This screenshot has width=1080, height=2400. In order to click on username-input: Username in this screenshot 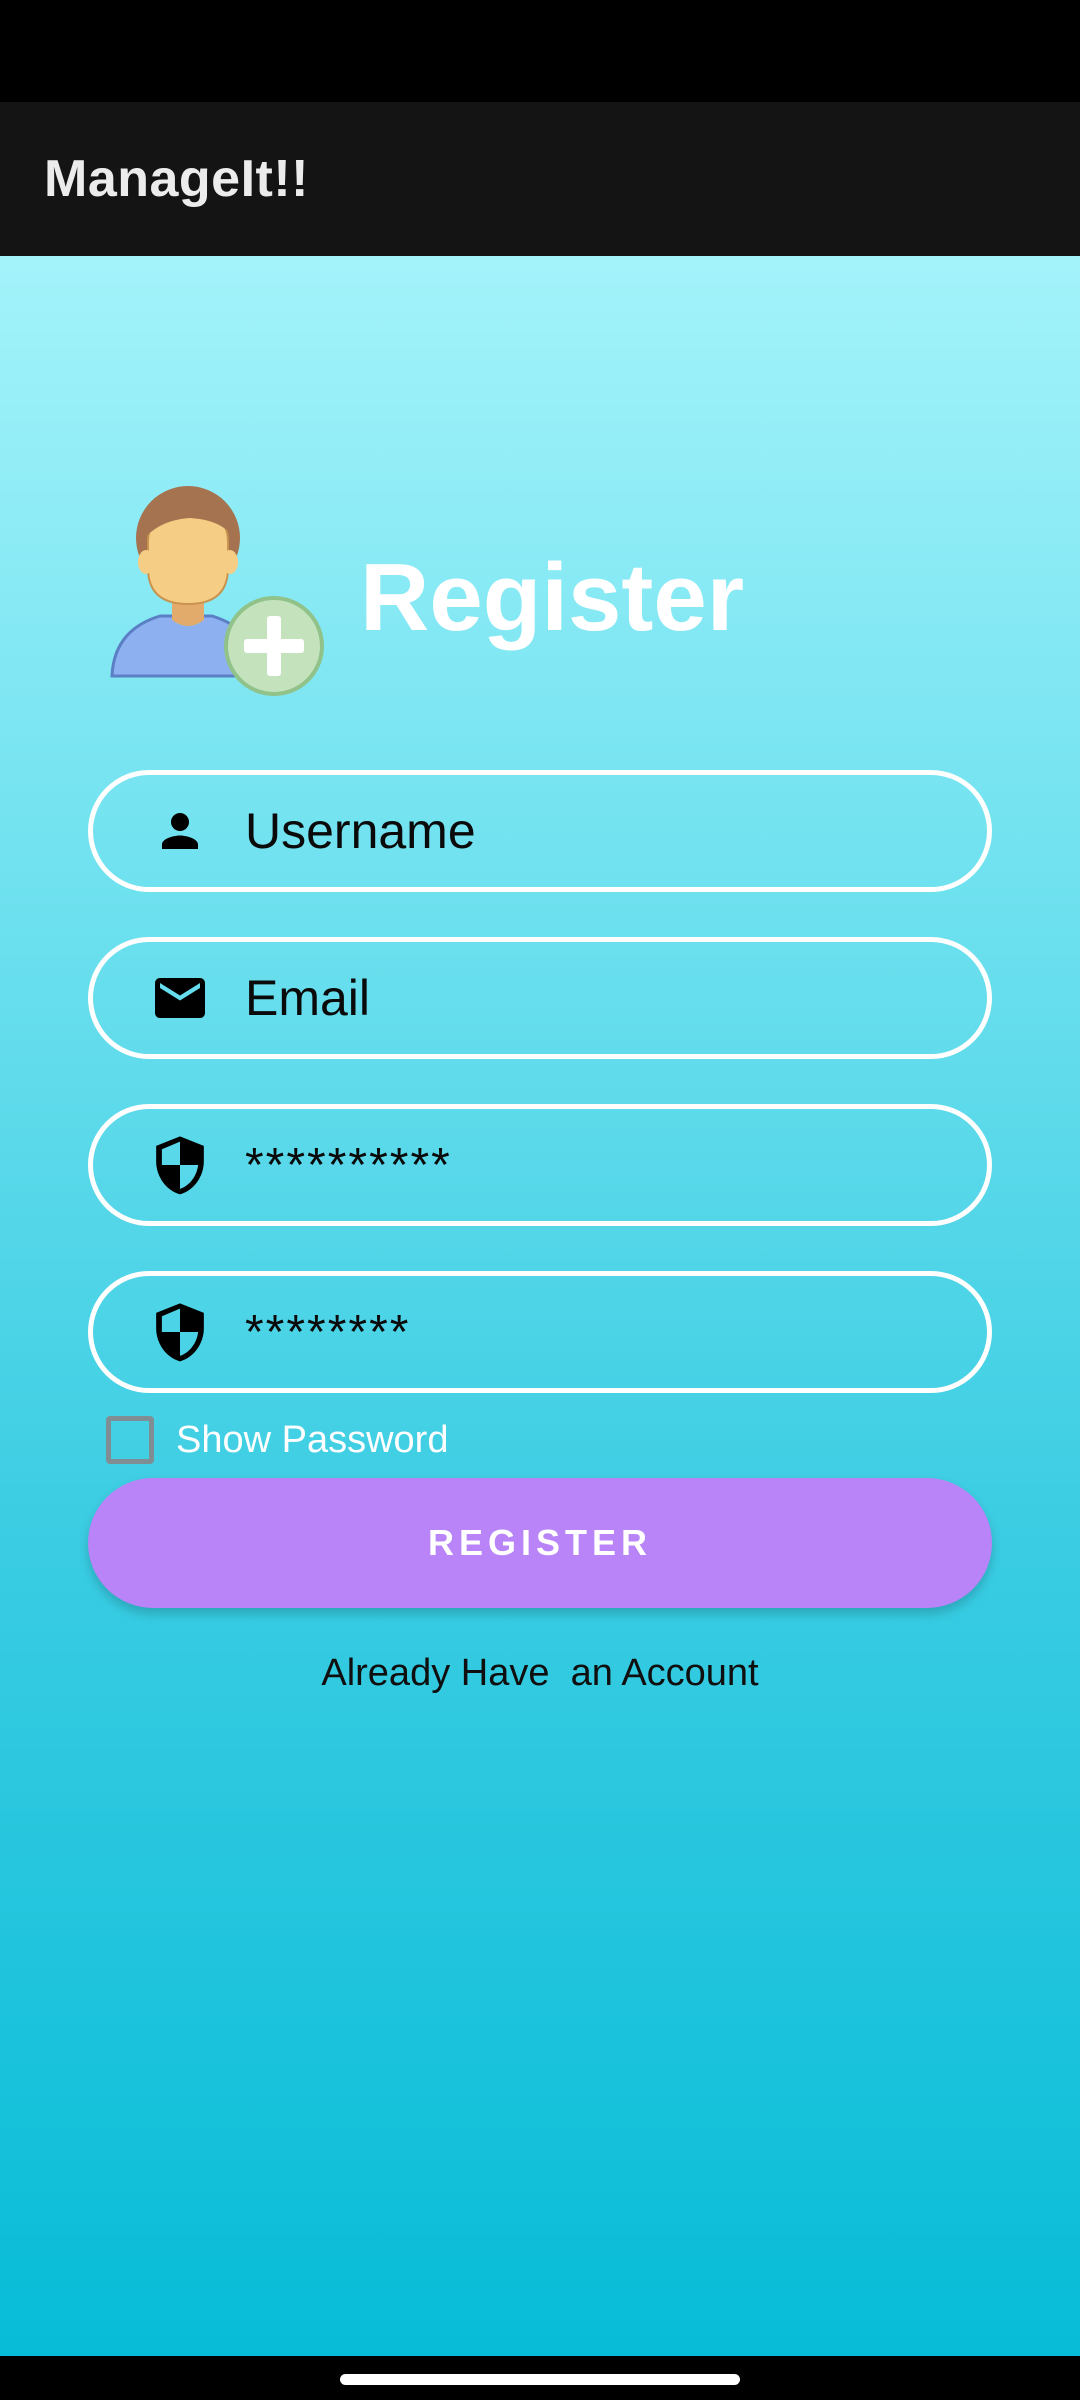, I will do `click(360, 831)`.